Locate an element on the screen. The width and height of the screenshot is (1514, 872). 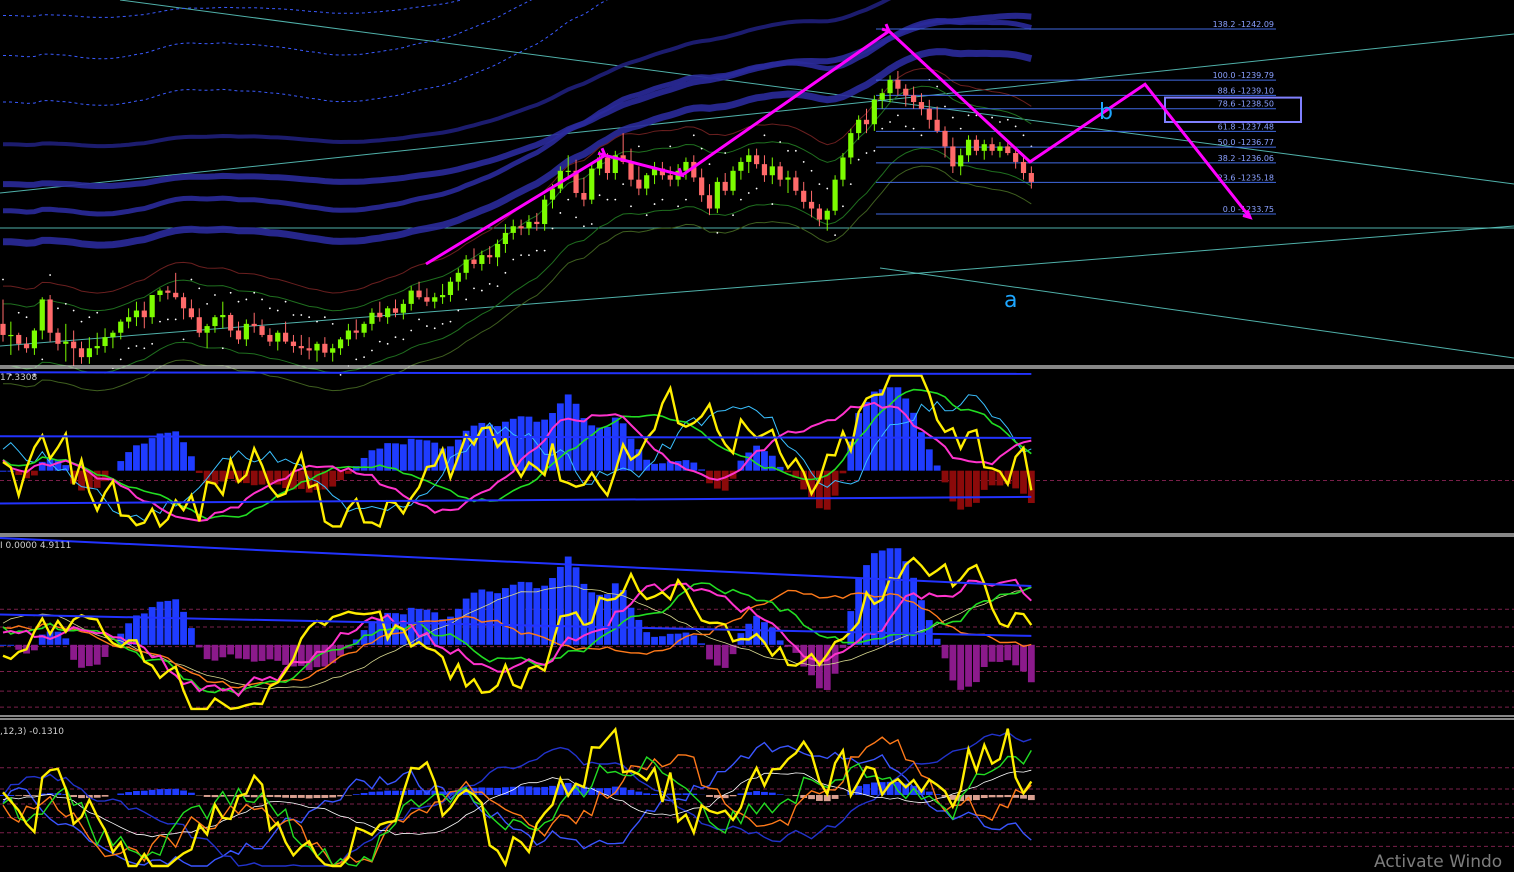
wave-arrowhead is located at coordinates (602, 152).